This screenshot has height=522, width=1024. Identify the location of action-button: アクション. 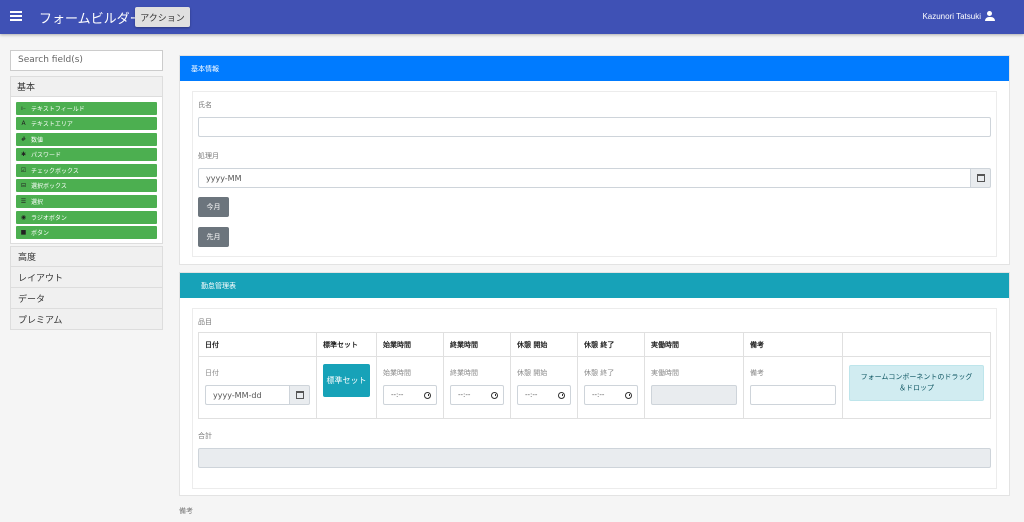
(162, 17).